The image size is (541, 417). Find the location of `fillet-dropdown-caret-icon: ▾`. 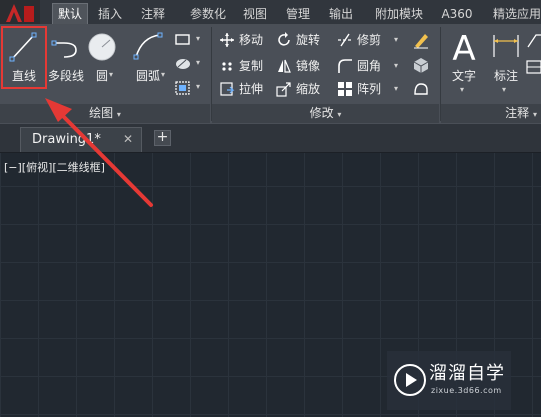

fillet-dropdown-caret-icon: ▾ is located at coordinates (396, 66).